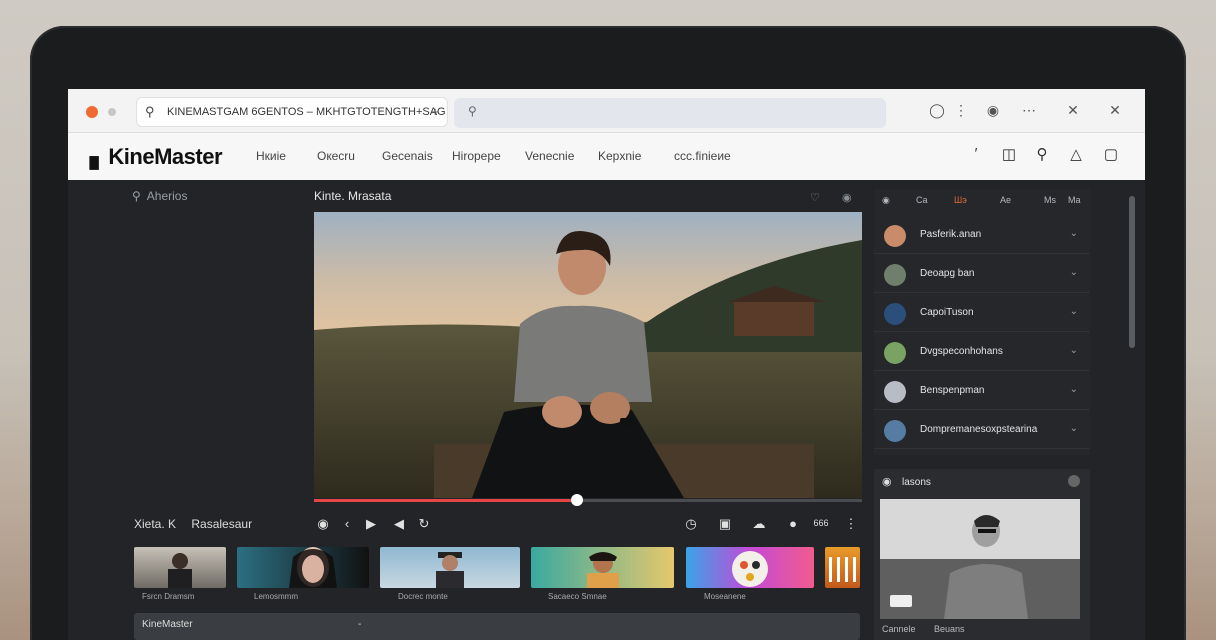  Describe the element at coordinates (371, 524) in the screenshot. I see `play-icon: ▶` at that location.